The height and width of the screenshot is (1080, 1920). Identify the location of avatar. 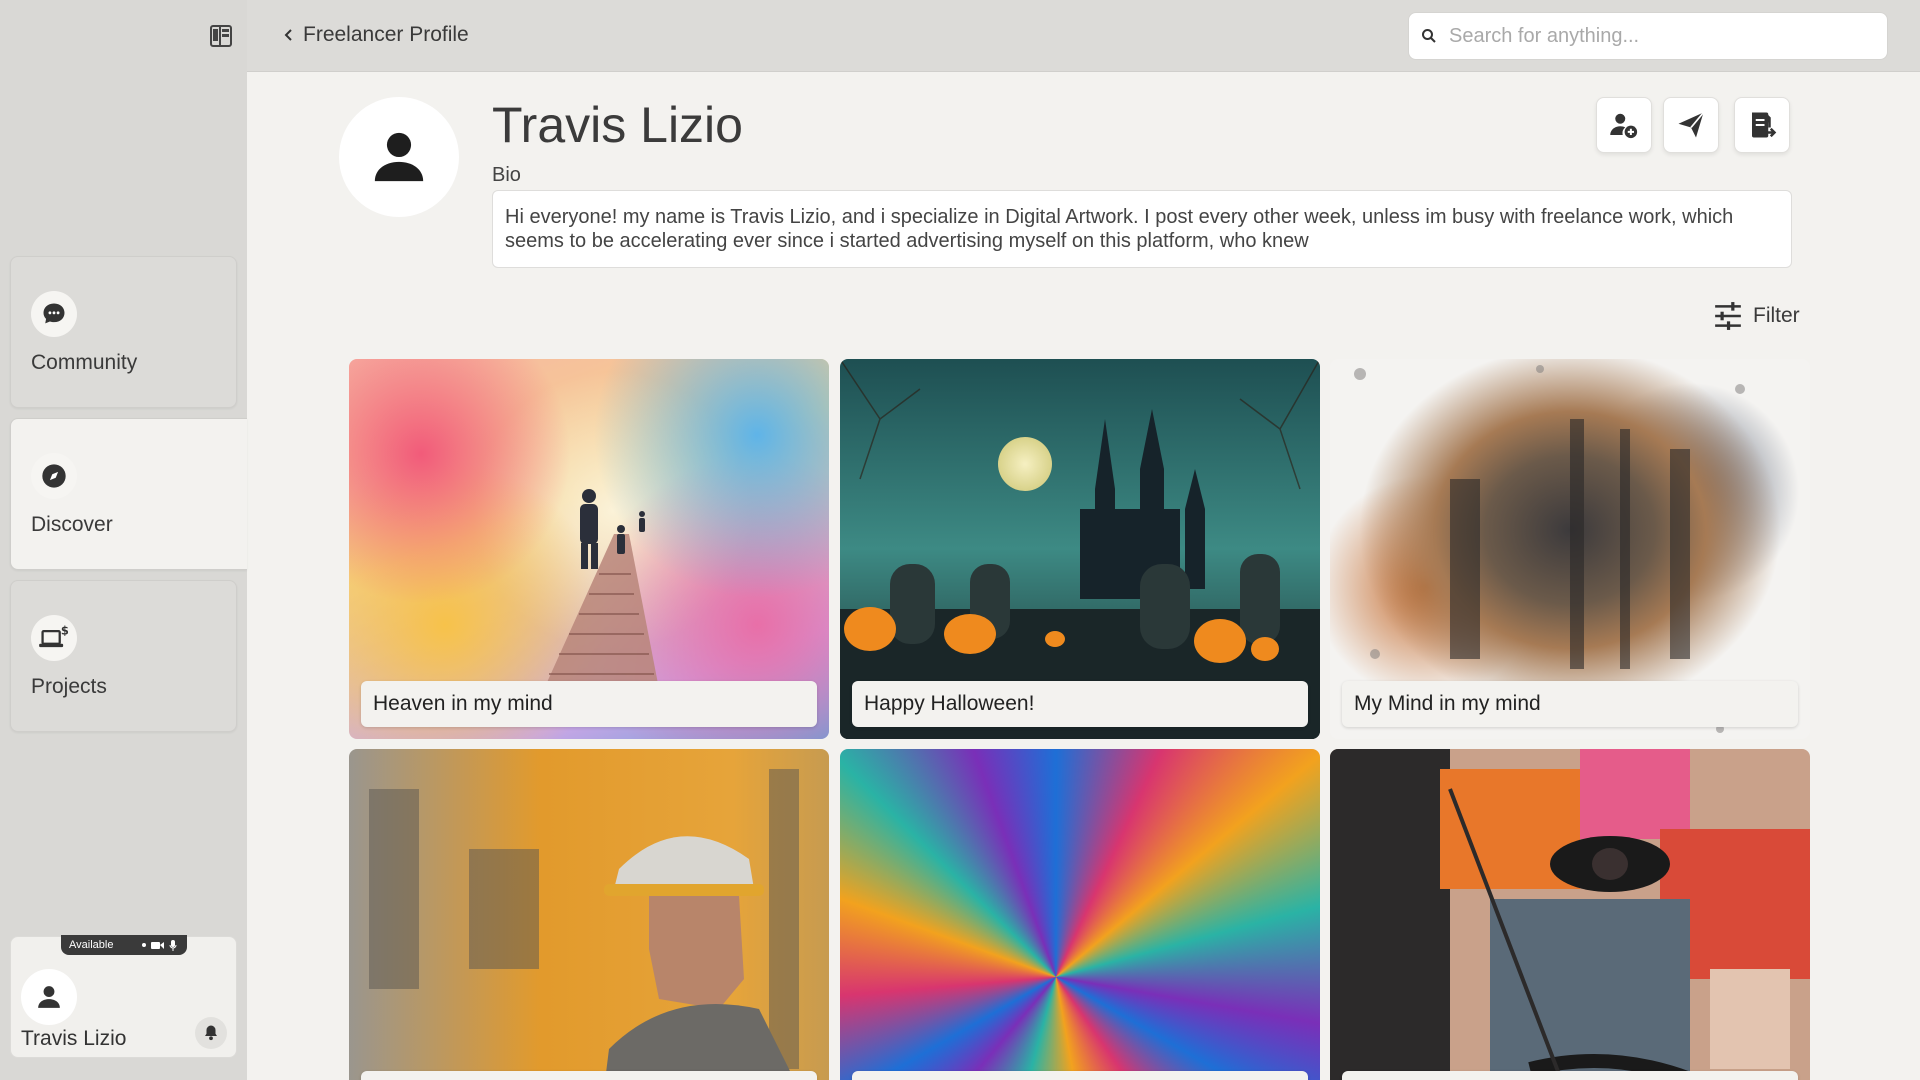
(49, 997).